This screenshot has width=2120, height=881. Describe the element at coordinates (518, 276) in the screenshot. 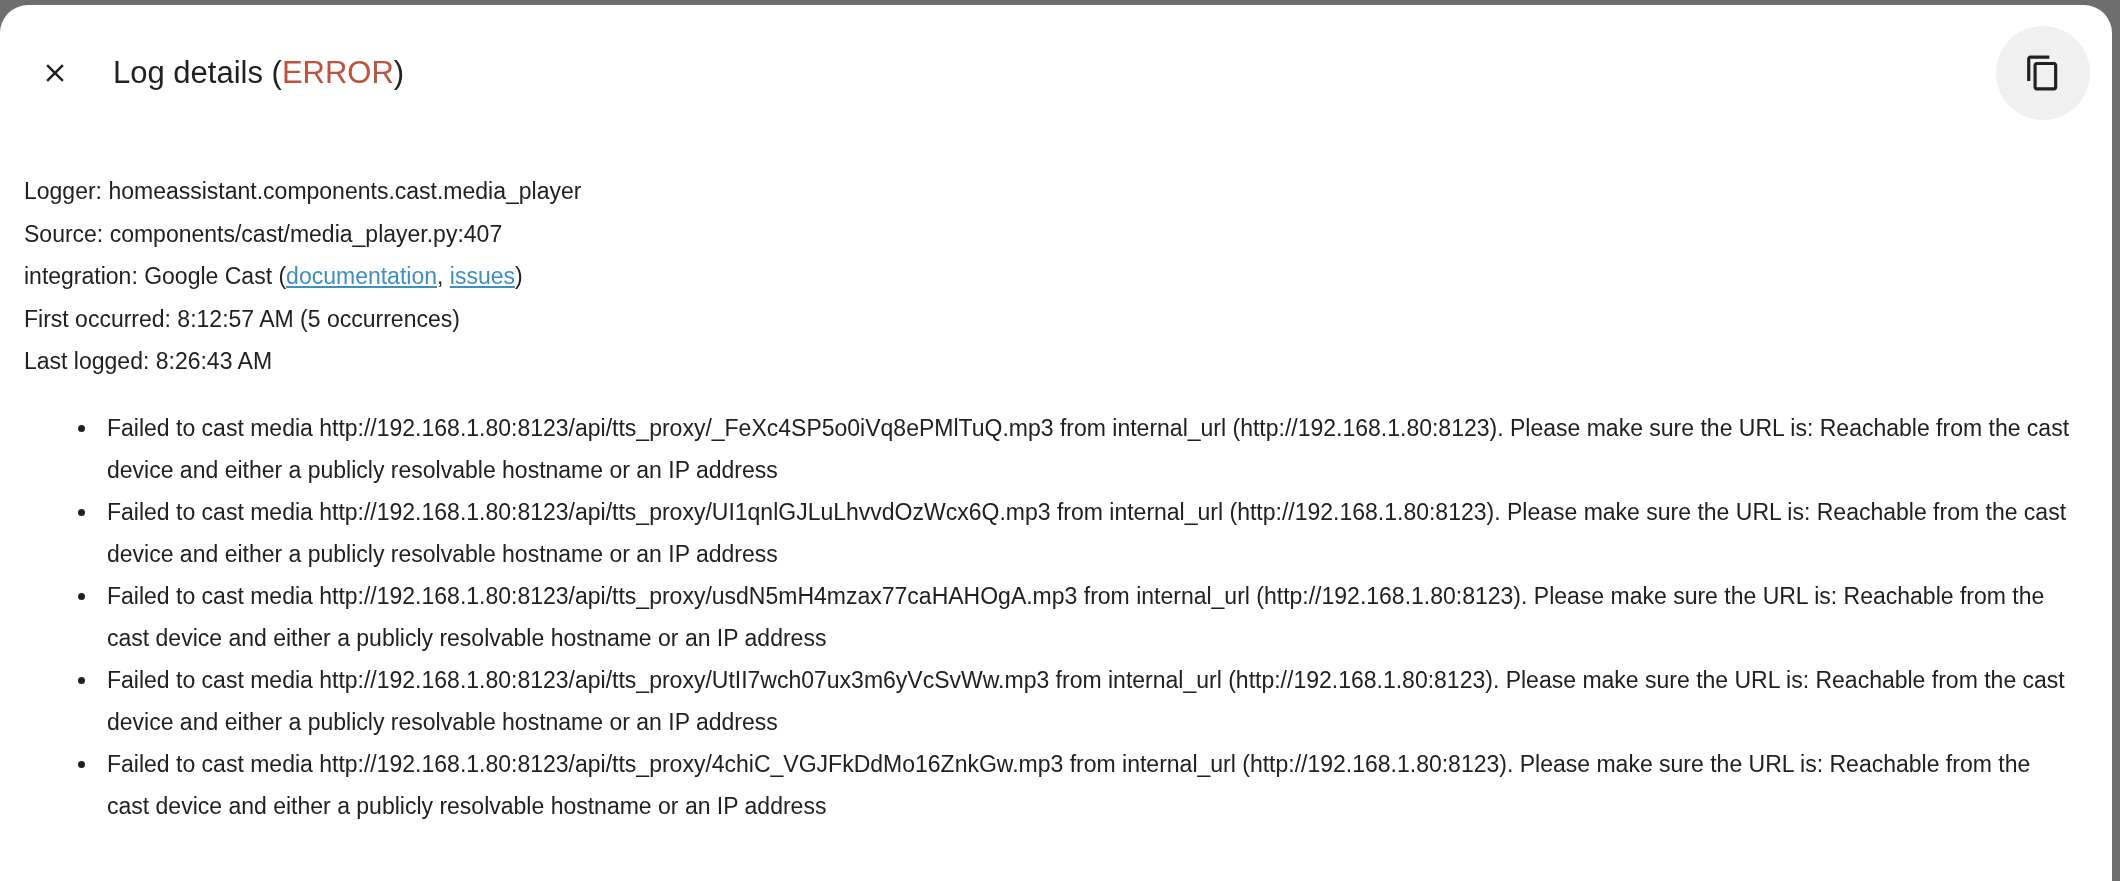

I see `detail-text: )` at that location.